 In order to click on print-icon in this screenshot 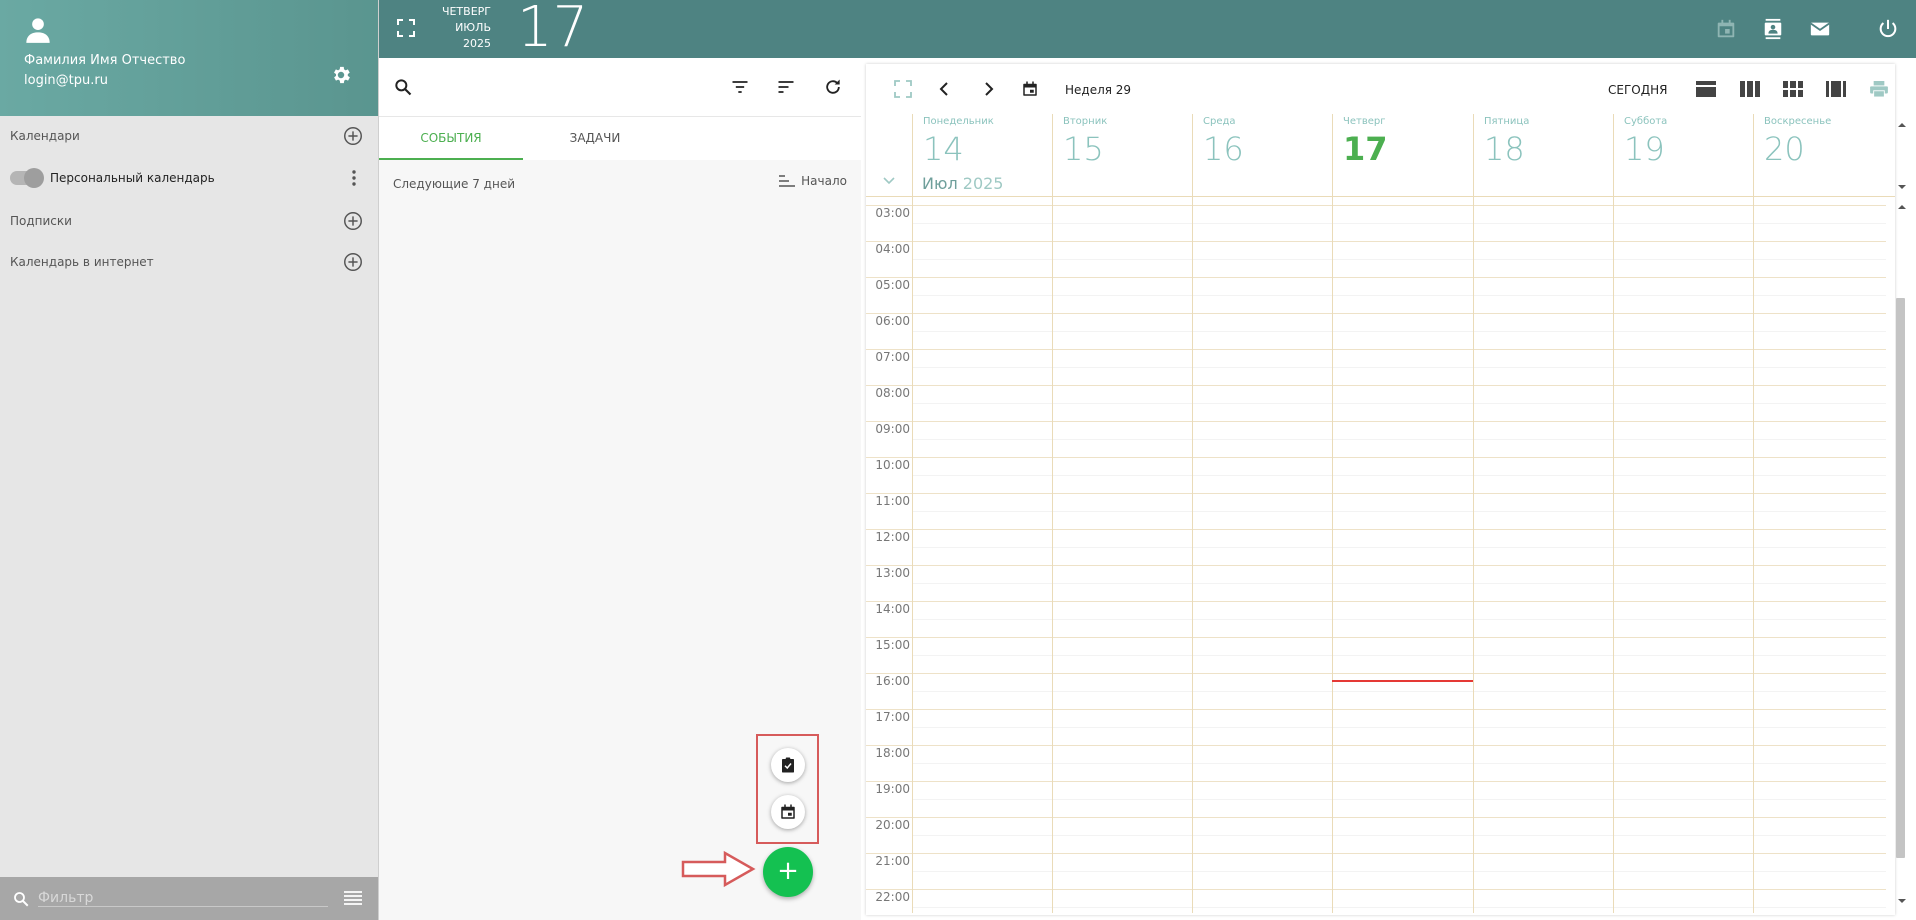, I will do `click(1879, 89)`.